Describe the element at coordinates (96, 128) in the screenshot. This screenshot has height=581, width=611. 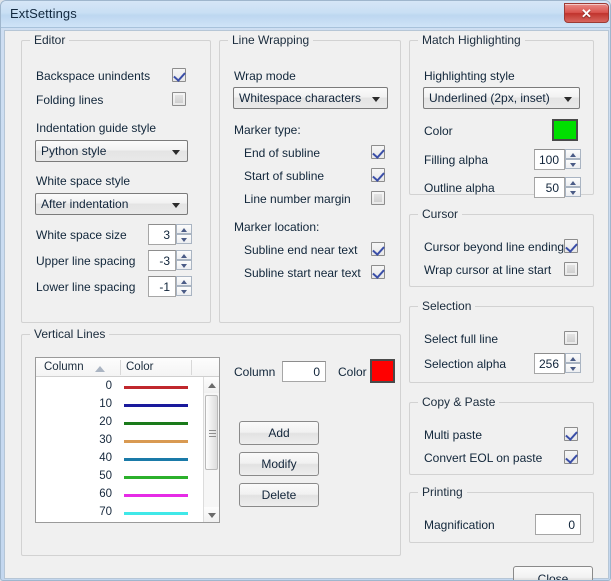
I see `indentation-guide-style-label: Indentation guide style` at that location.